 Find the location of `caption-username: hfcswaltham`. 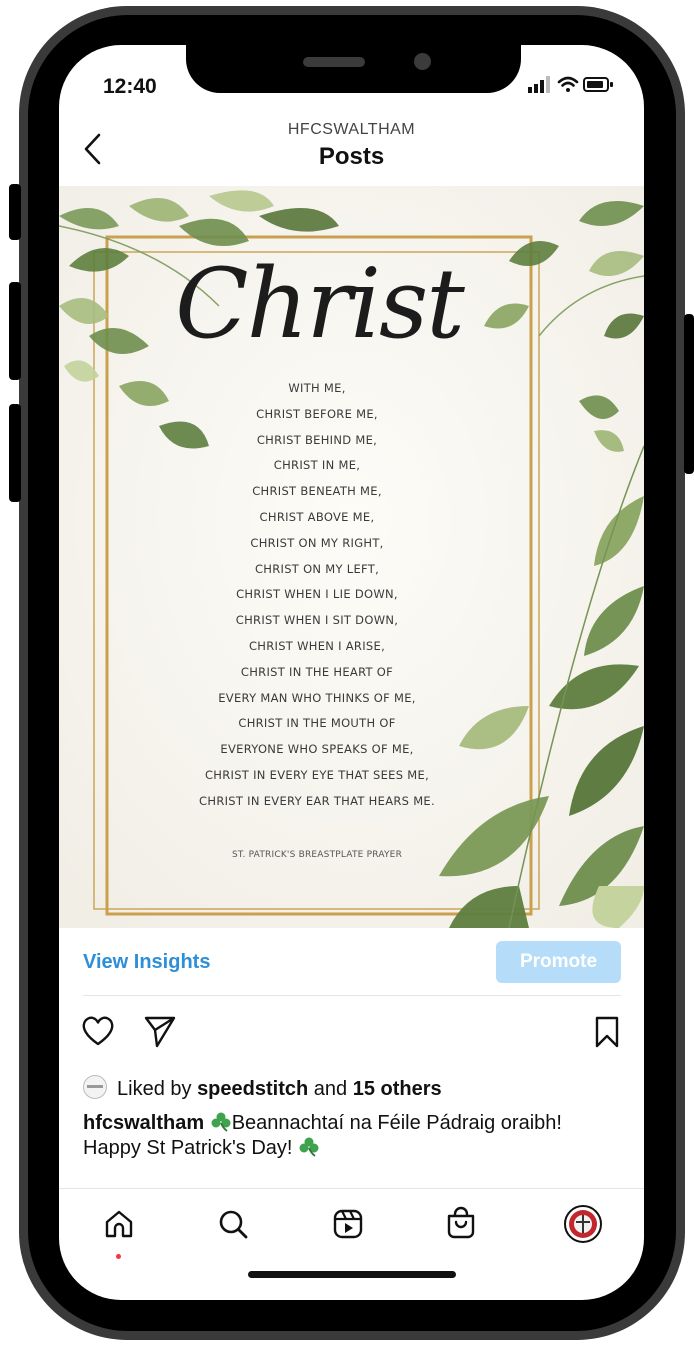

caption-username: hfcswaltham is located at coordinates (143, 1123).